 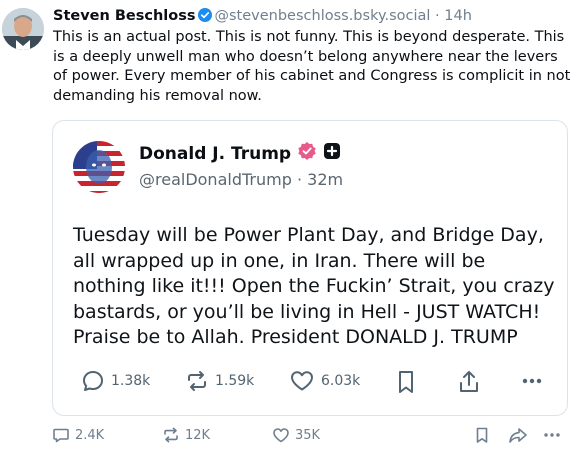 I want to click on quoted-handle-row: @realDonaldTrump · 32m, so click(x=241, y=179).